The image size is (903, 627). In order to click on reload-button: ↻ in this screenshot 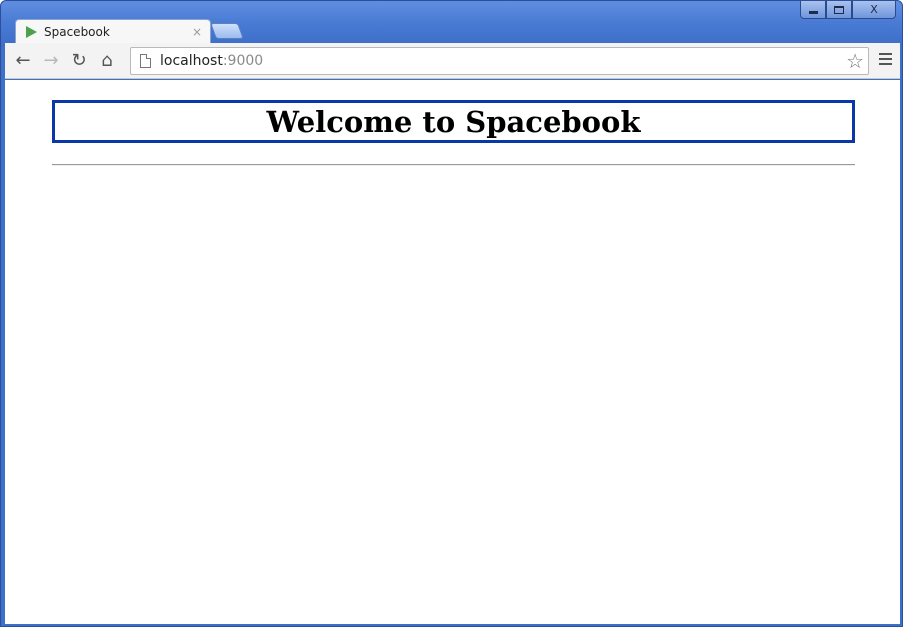, I will do `click(79, 61)`.